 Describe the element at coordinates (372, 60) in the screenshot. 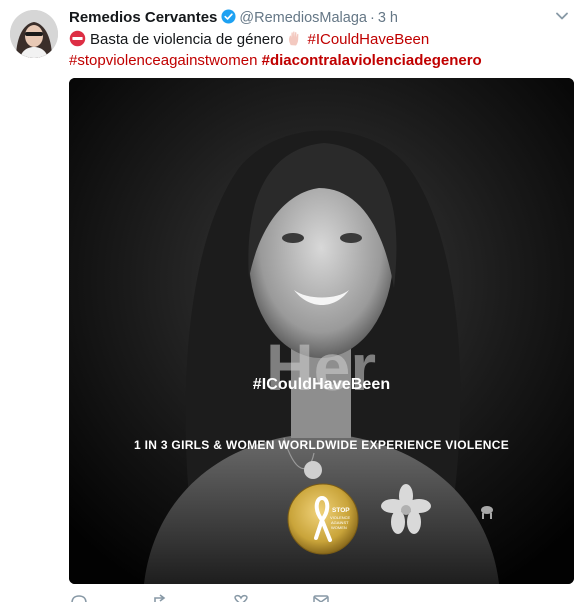

I see `hashtag-link: #diacontralaviolenciadegenero` at that location.